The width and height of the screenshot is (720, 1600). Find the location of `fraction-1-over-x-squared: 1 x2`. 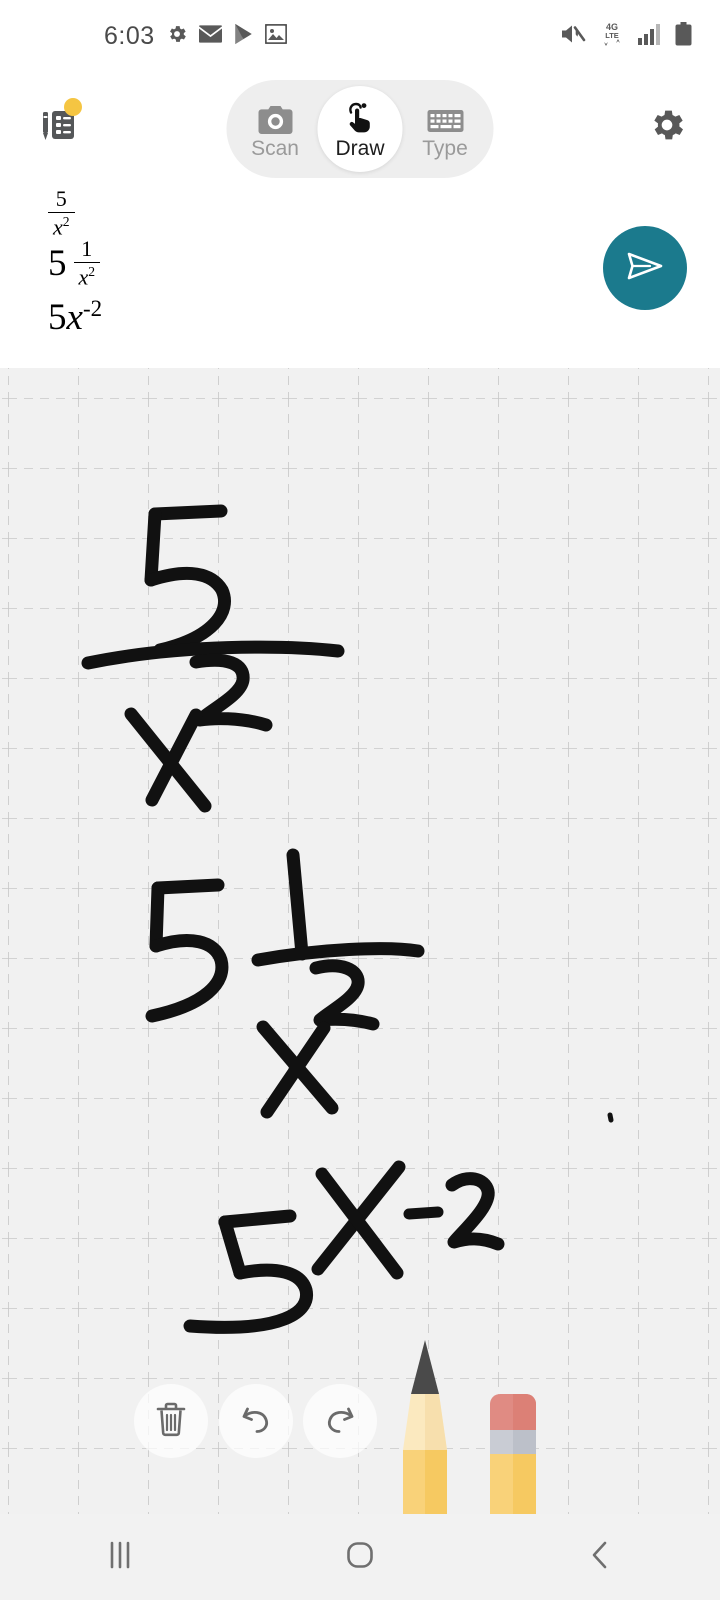

fraction-1-over-x-squared: 1 x2 is located at coordinates (87, 262).